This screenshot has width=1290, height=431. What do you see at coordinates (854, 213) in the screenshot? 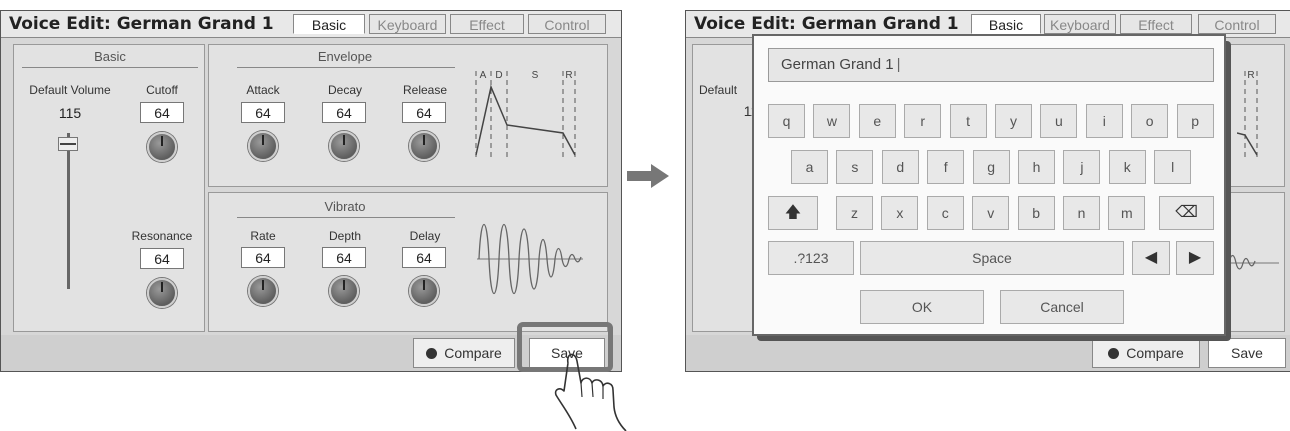
I see `key-z: z` at bounding box center [854, 213].